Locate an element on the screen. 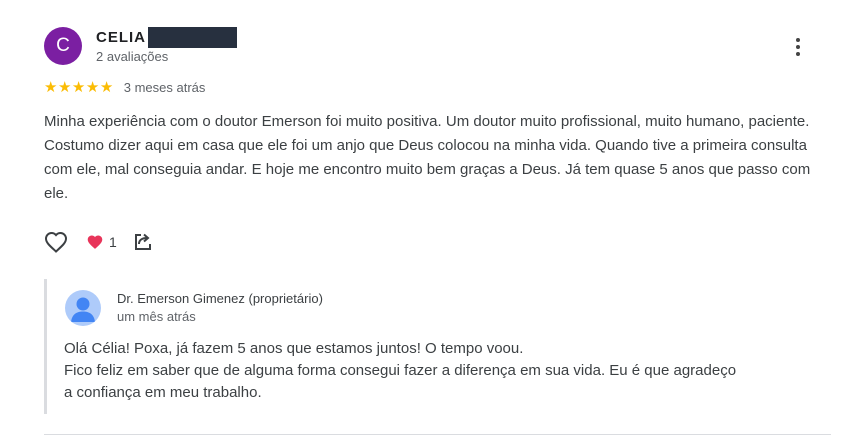 The height and width of the screenshot is (448, 857). review-time: 3 meses atrás is located at coordinates (164, 87).